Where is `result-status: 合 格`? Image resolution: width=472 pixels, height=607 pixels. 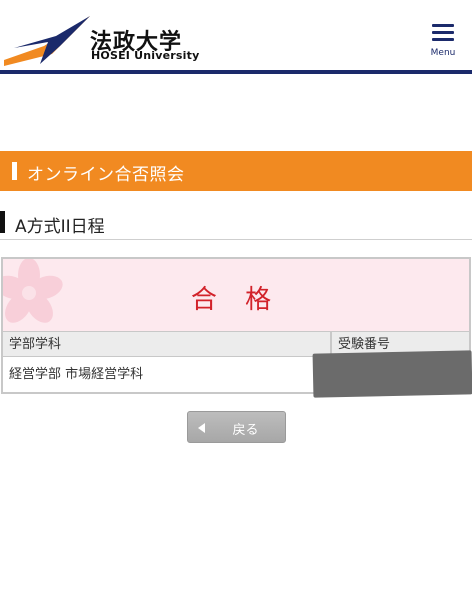
result-status: 合 格 is located at coordinates (236, 300).